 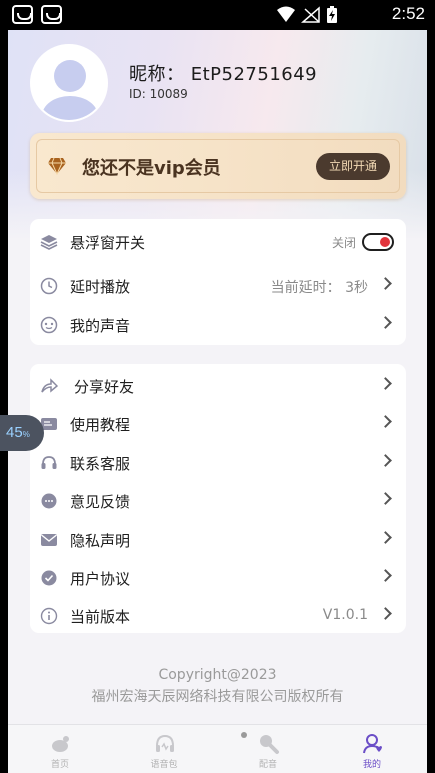 I want to click on profile-icon, so click(x=372, y=744).